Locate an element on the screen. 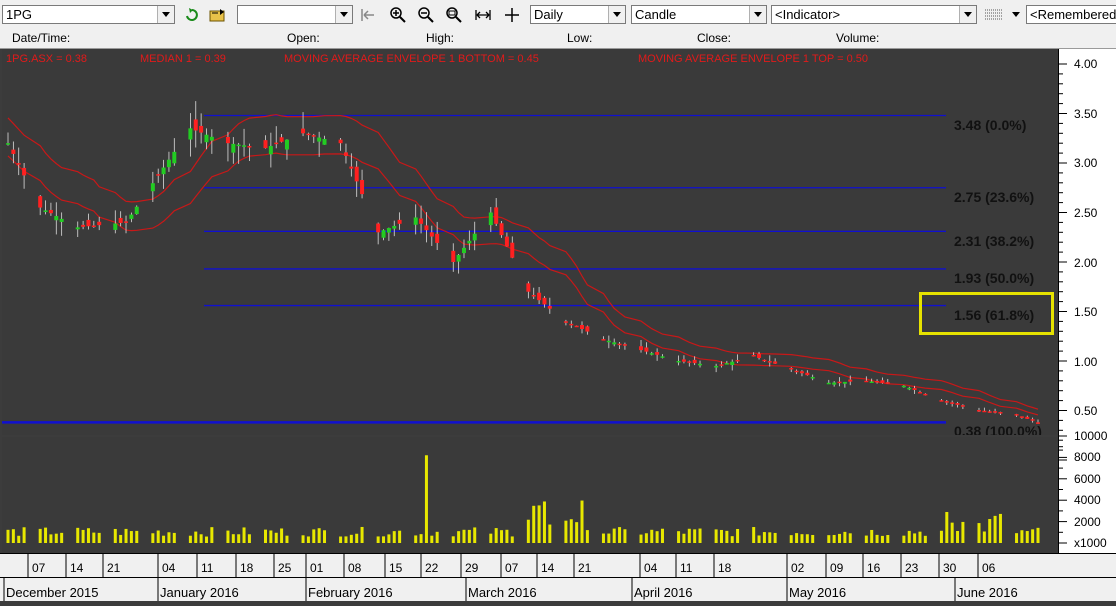 This screenshot has height=606, width=1116. expand-horizontal-icon is located at coordinates (483, 15).